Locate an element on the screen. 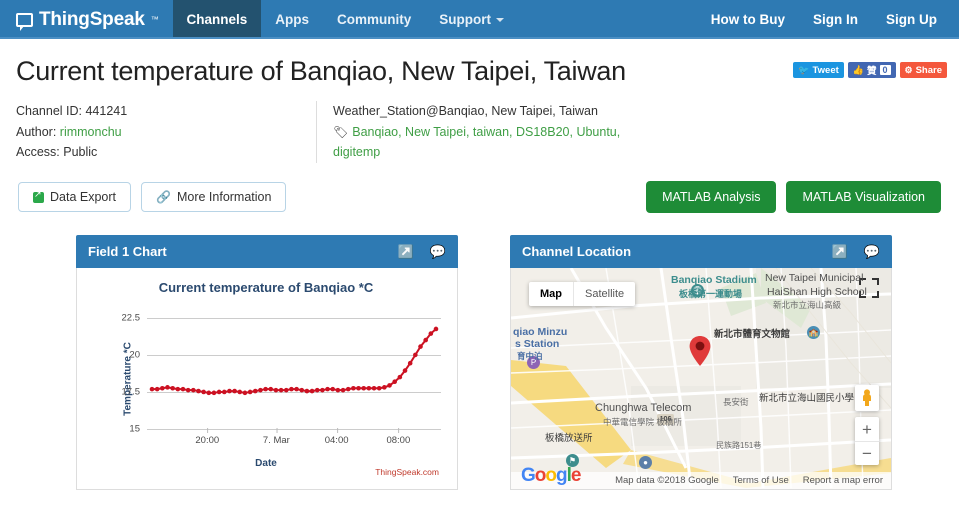  tweet-button: 🐦 Tweet is located at coordinates (818, 70).